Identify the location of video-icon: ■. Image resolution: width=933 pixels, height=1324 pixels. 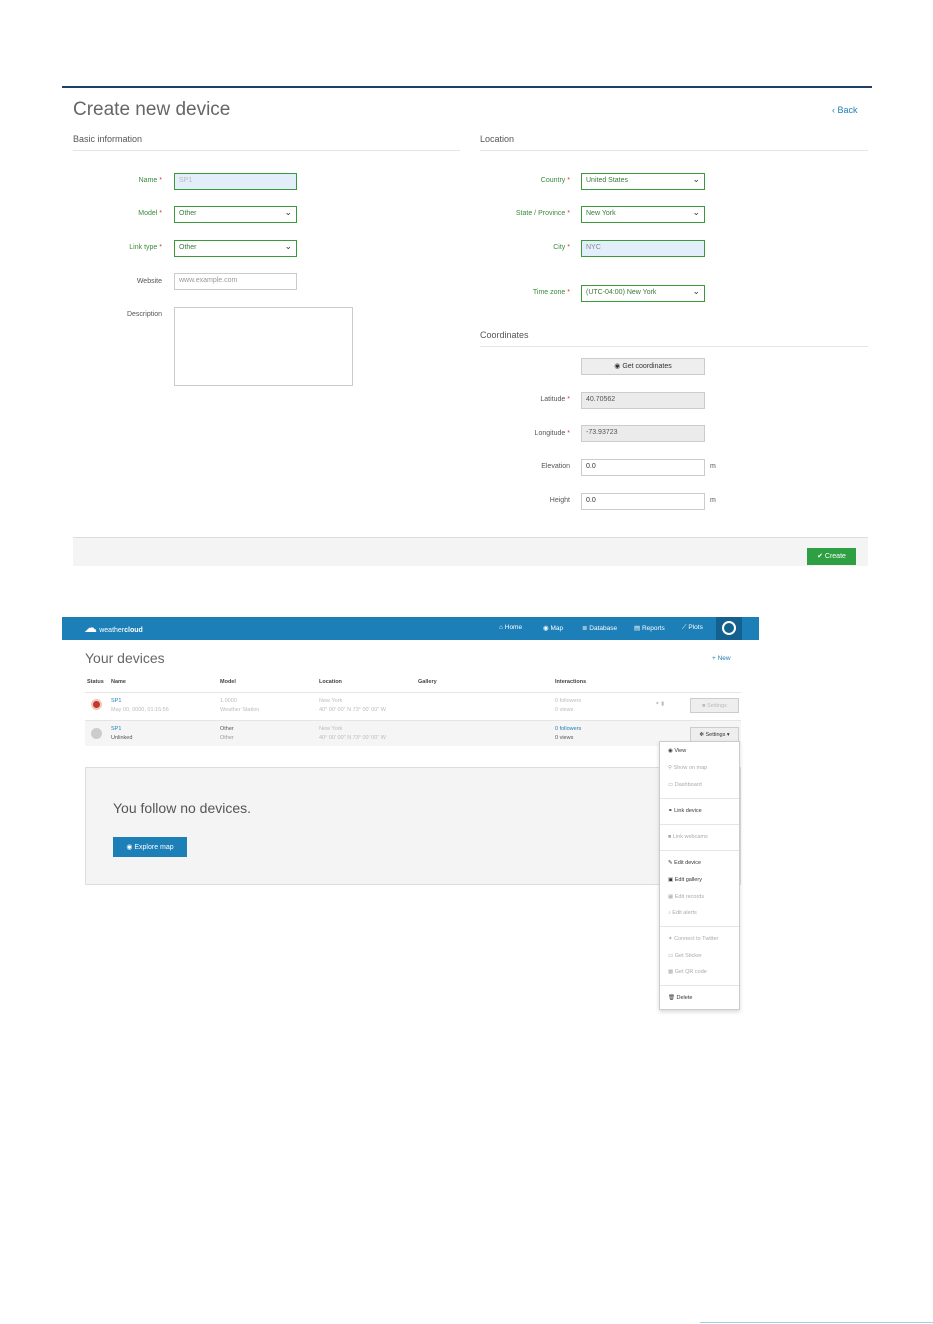
(670, 837).